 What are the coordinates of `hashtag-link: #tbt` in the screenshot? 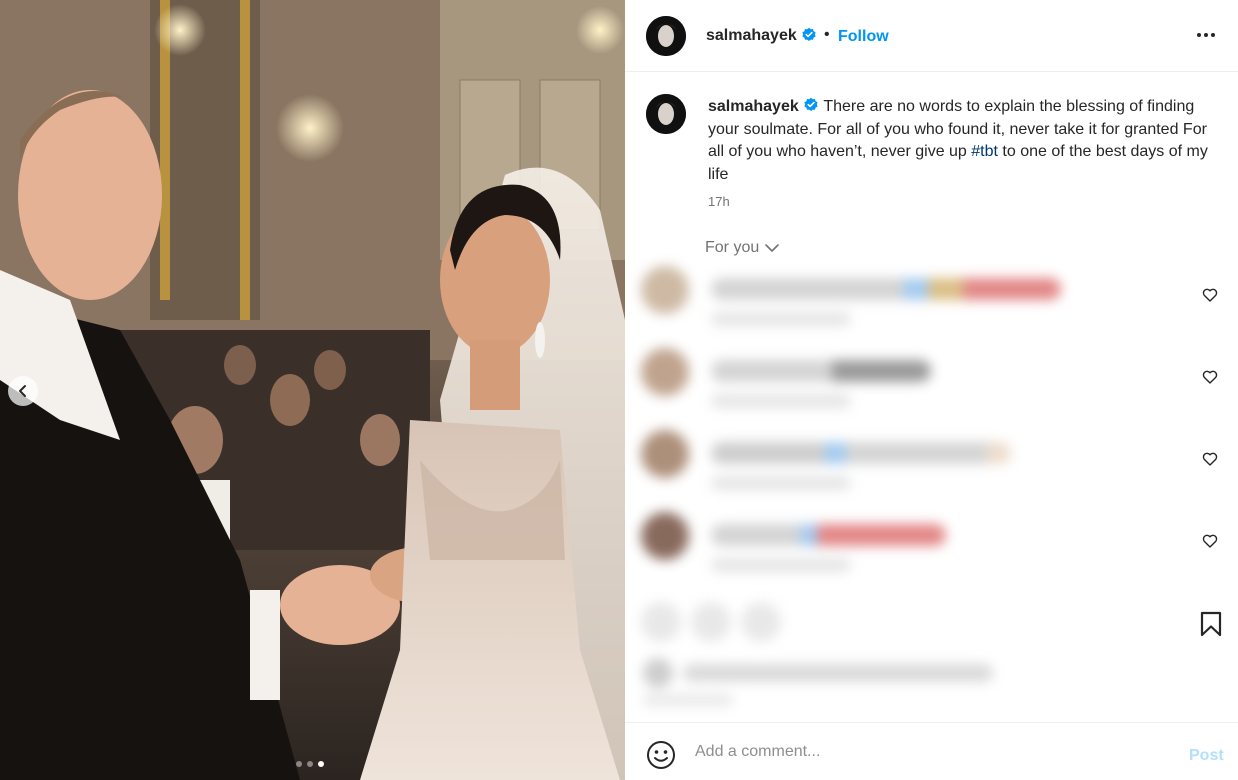 It's located at (984, 151).